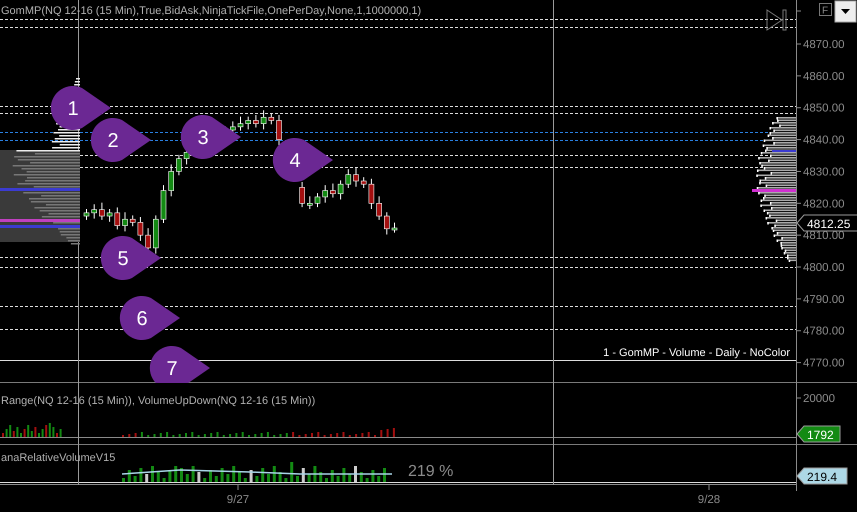 The image size is (857, 512). What do you see at coordinates (696, 353) in the screenshot?
I see `profile-label: 1 - GomMP - Volume - Daily - NoColor` at bounding box center [696, 353].